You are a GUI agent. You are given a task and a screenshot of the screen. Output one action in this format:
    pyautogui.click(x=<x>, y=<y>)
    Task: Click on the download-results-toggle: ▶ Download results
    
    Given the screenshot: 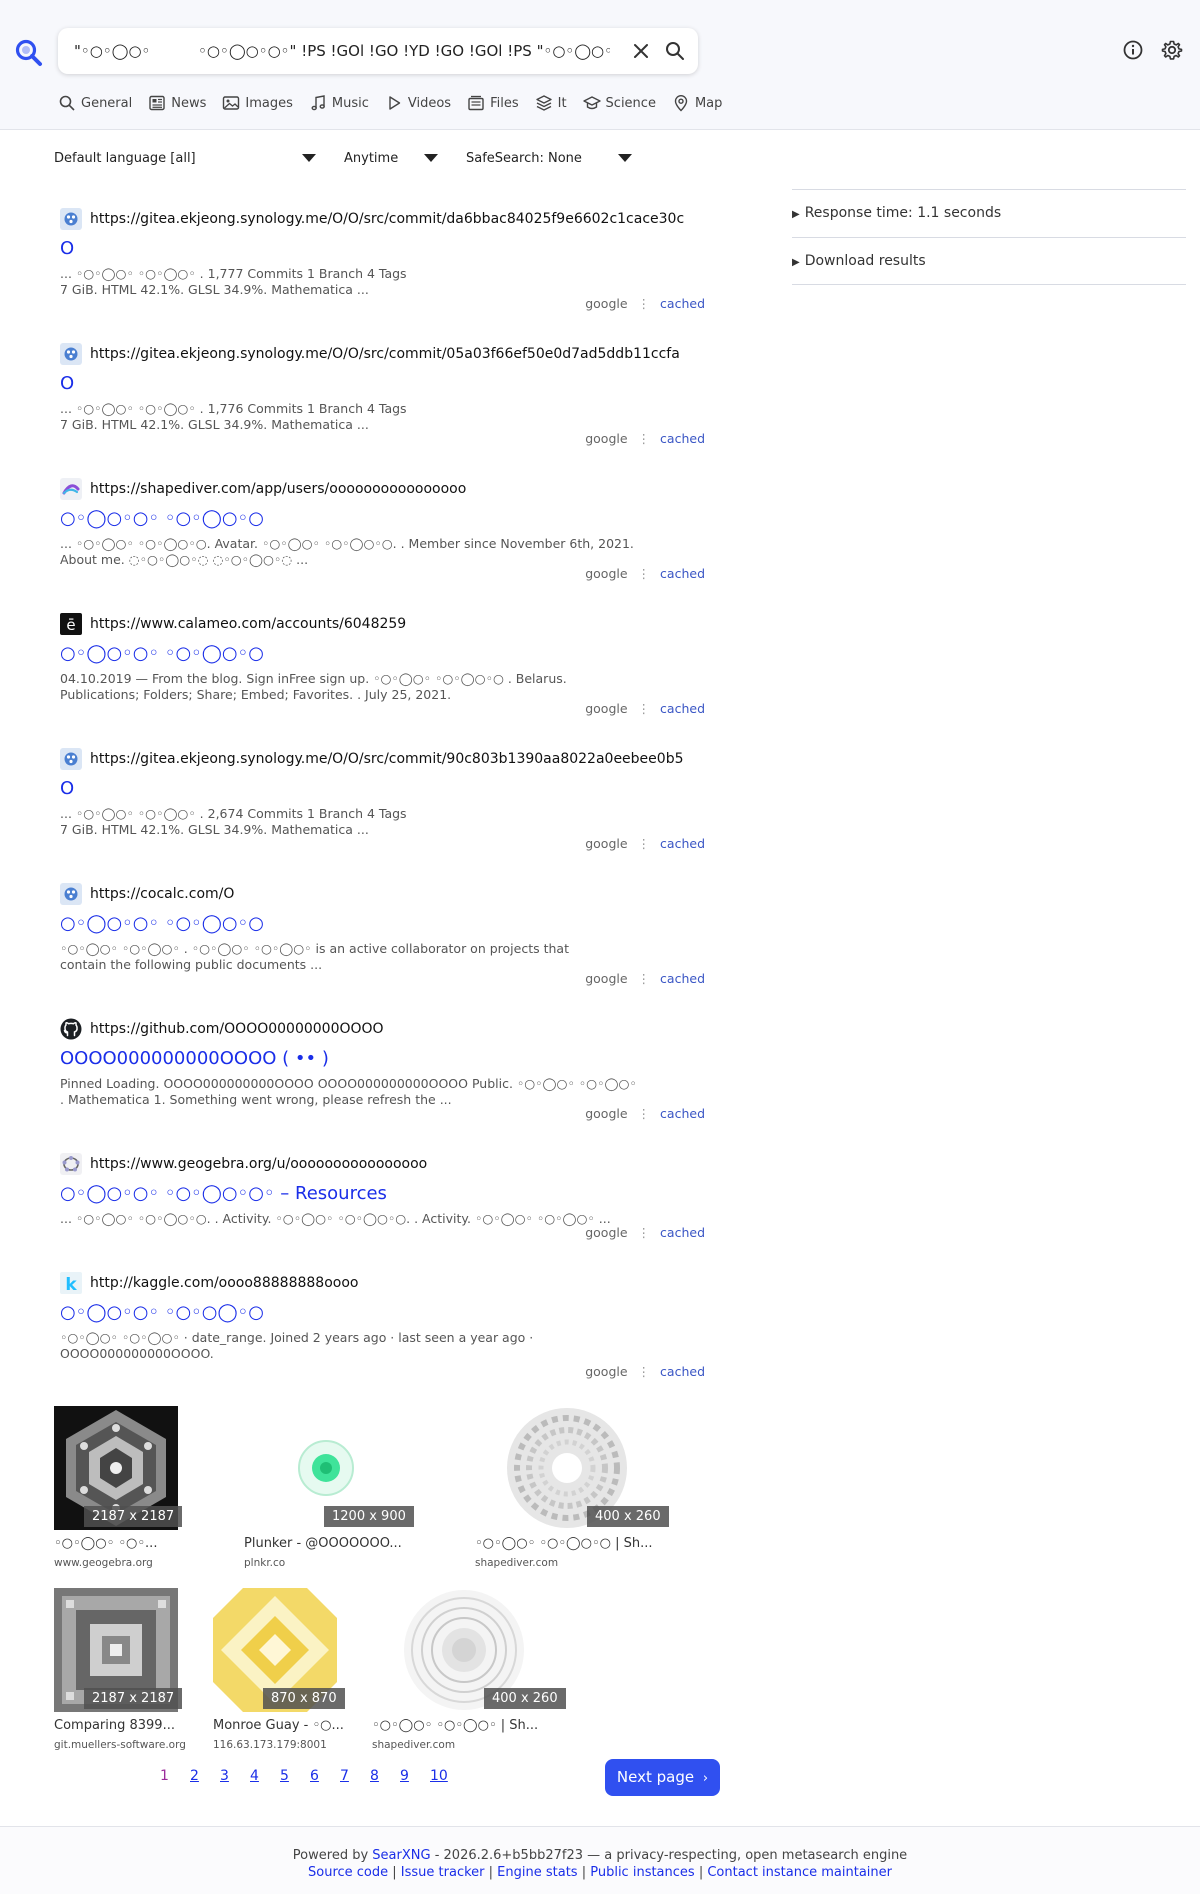 What is the action you would take?
    pyautogui.click(x=989, y=261)
    